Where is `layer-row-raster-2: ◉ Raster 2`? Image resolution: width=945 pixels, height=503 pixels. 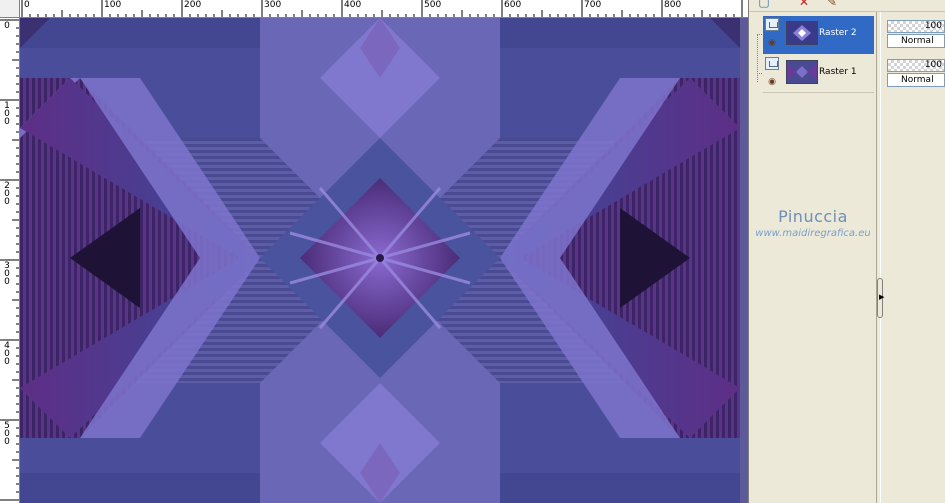 layer-row-raster-2: ◉ Raster 2 is located at coordinates (818, 35).